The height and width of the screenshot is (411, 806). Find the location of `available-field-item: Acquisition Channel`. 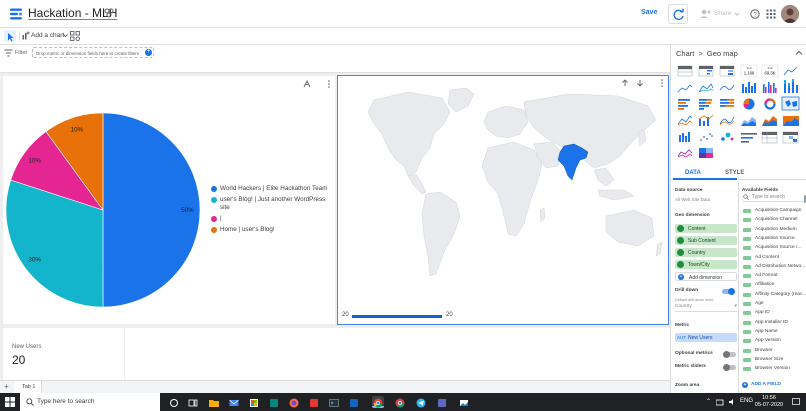

available-field-item: Acquisition Channel is located at coordinates (774, 219).